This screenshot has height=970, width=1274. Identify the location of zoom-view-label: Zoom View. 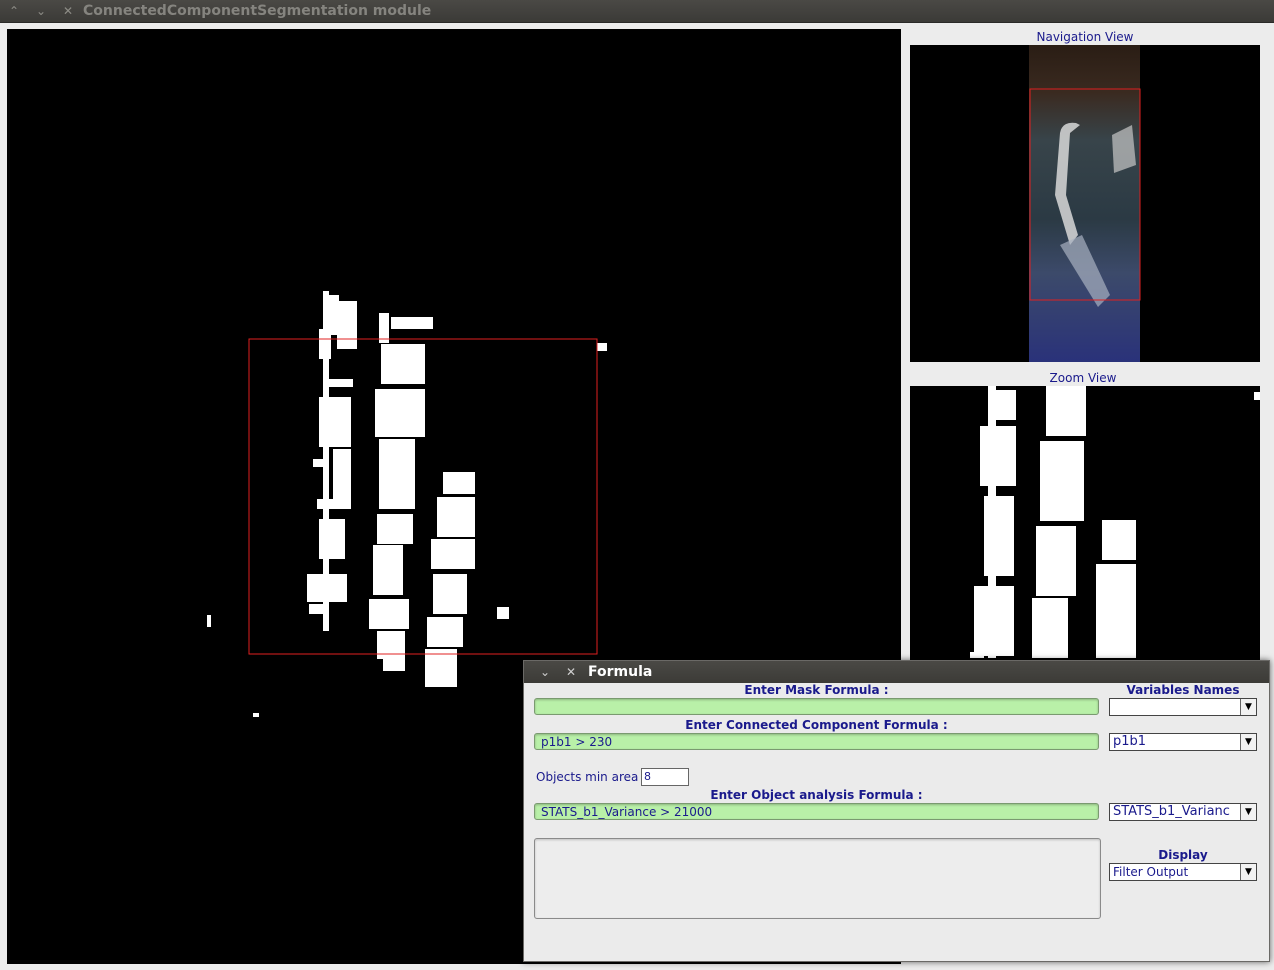
(1083, 378).